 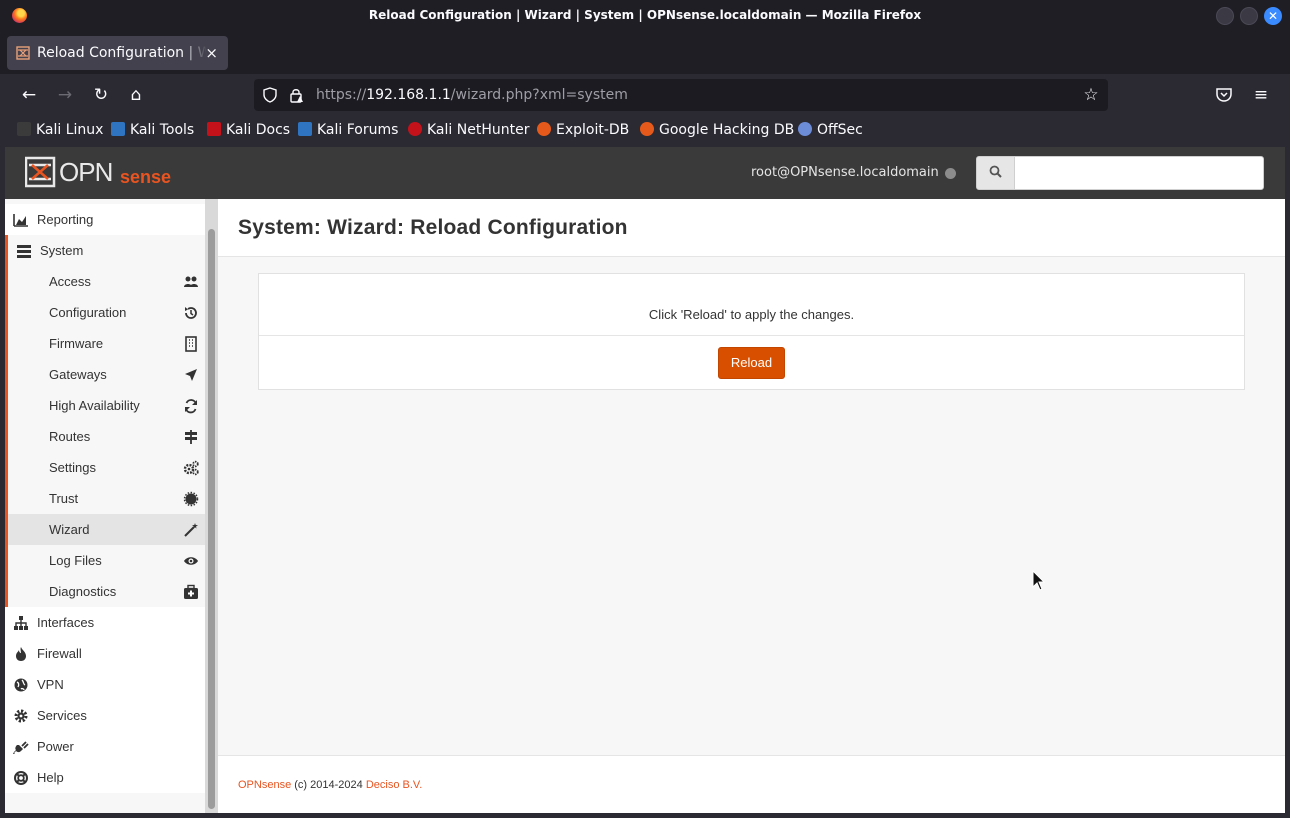 What do you see at coordinates (152, 131) in the screenshot?
I see `bookmark-kali-tools: Kali Tools` at bounding box center [152, 131].